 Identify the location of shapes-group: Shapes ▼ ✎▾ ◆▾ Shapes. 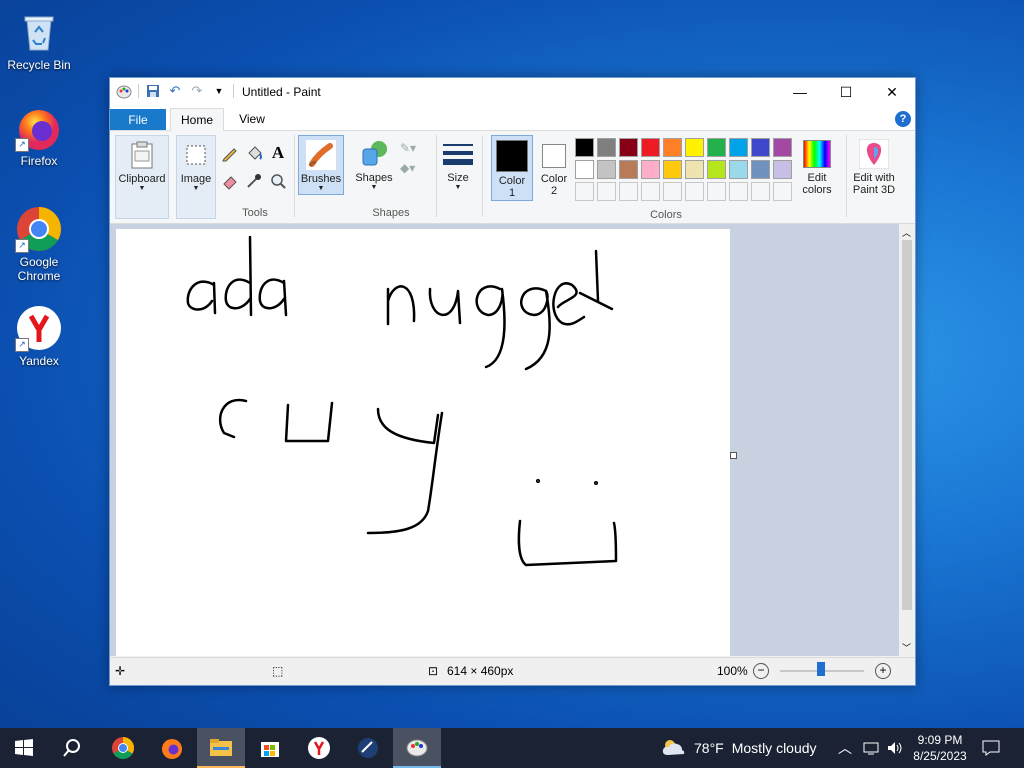
(391, 178).